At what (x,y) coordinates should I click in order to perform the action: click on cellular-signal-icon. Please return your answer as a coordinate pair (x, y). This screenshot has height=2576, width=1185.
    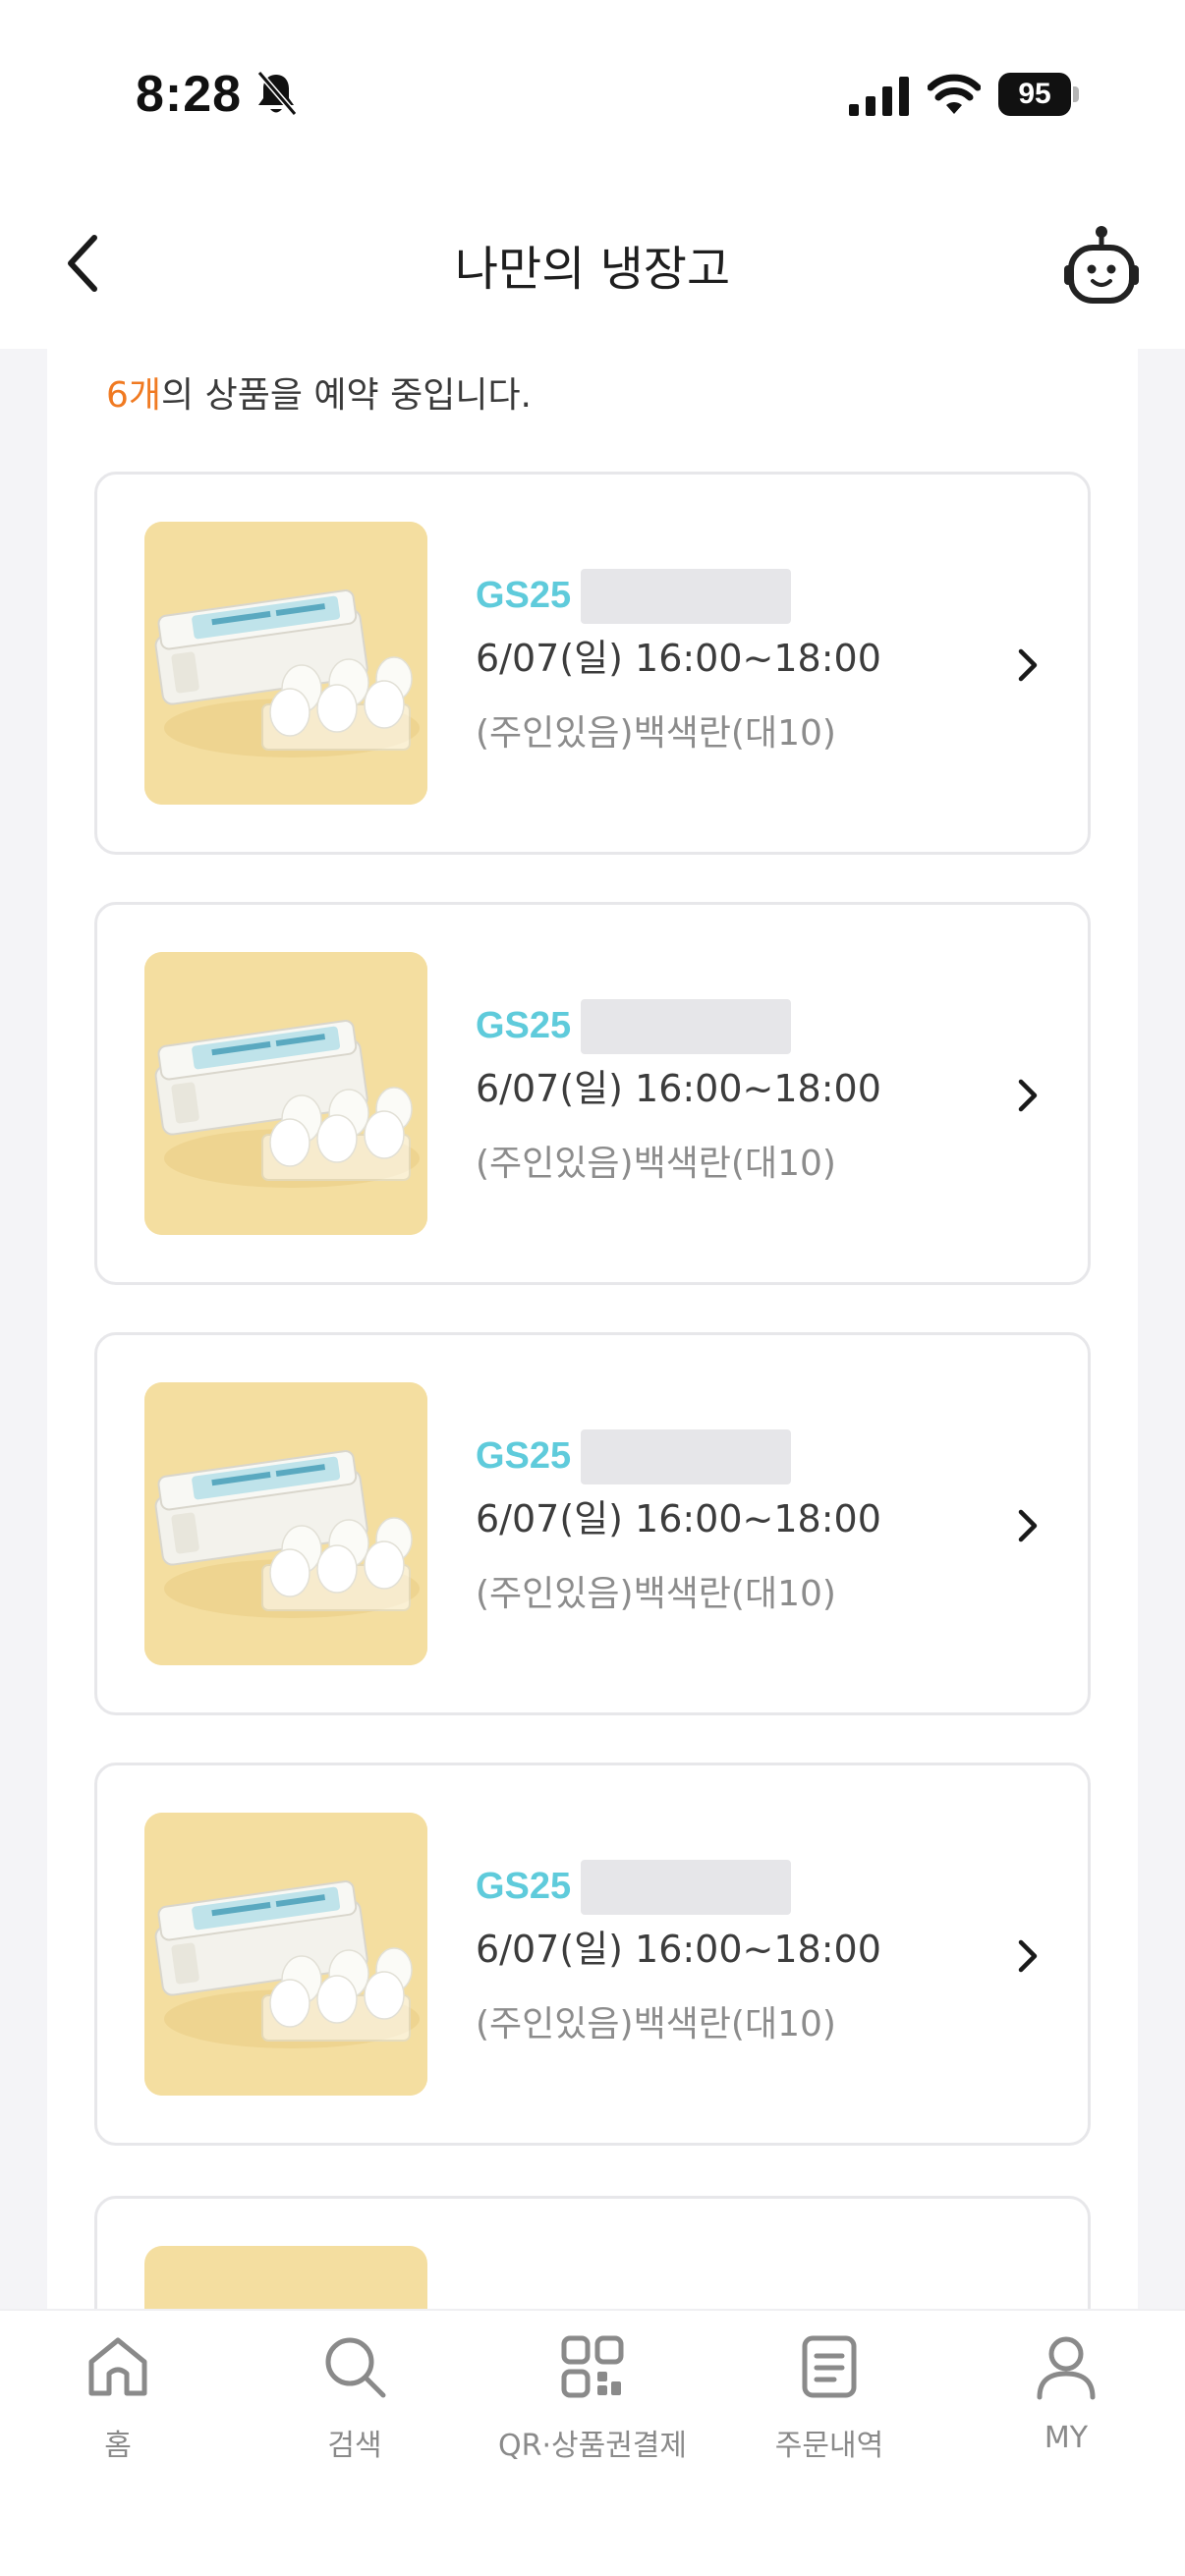
    Looking at the image, I should click on (879, 96).